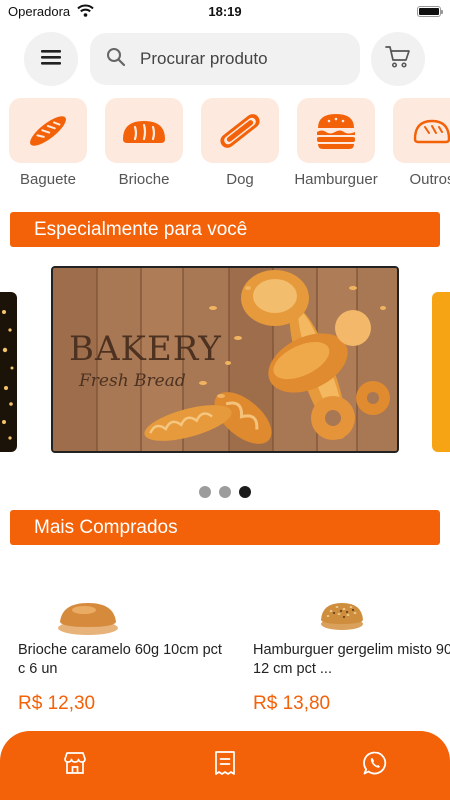  I want to click on bottom-navigation, so click(225, 765).